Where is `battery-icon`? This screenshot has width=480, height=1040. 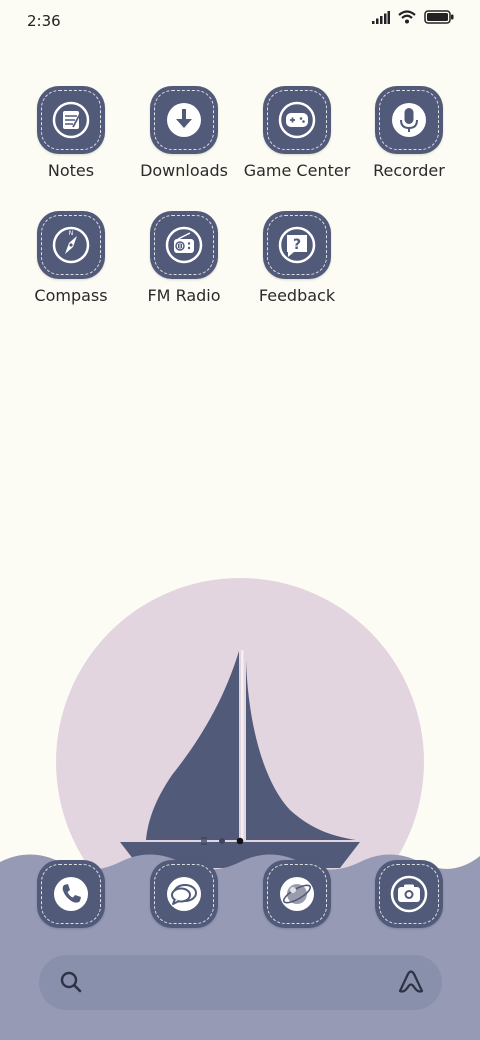 battery-icon is located at coordinates (439, 17).